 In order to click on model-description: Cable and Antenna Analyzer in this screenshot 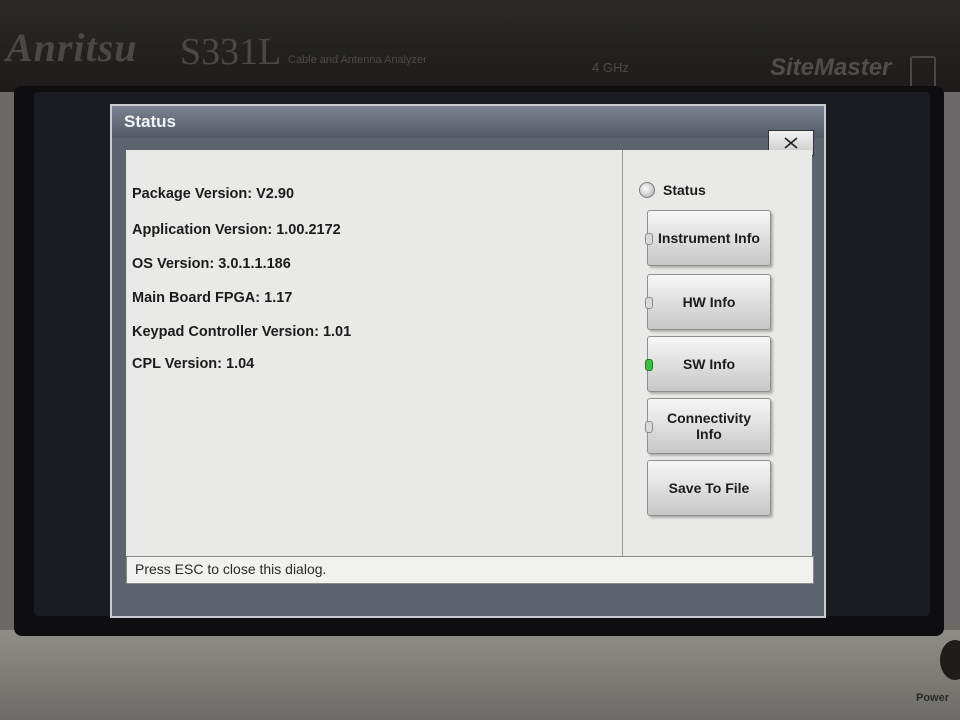, I will do `click(357, 60)`.